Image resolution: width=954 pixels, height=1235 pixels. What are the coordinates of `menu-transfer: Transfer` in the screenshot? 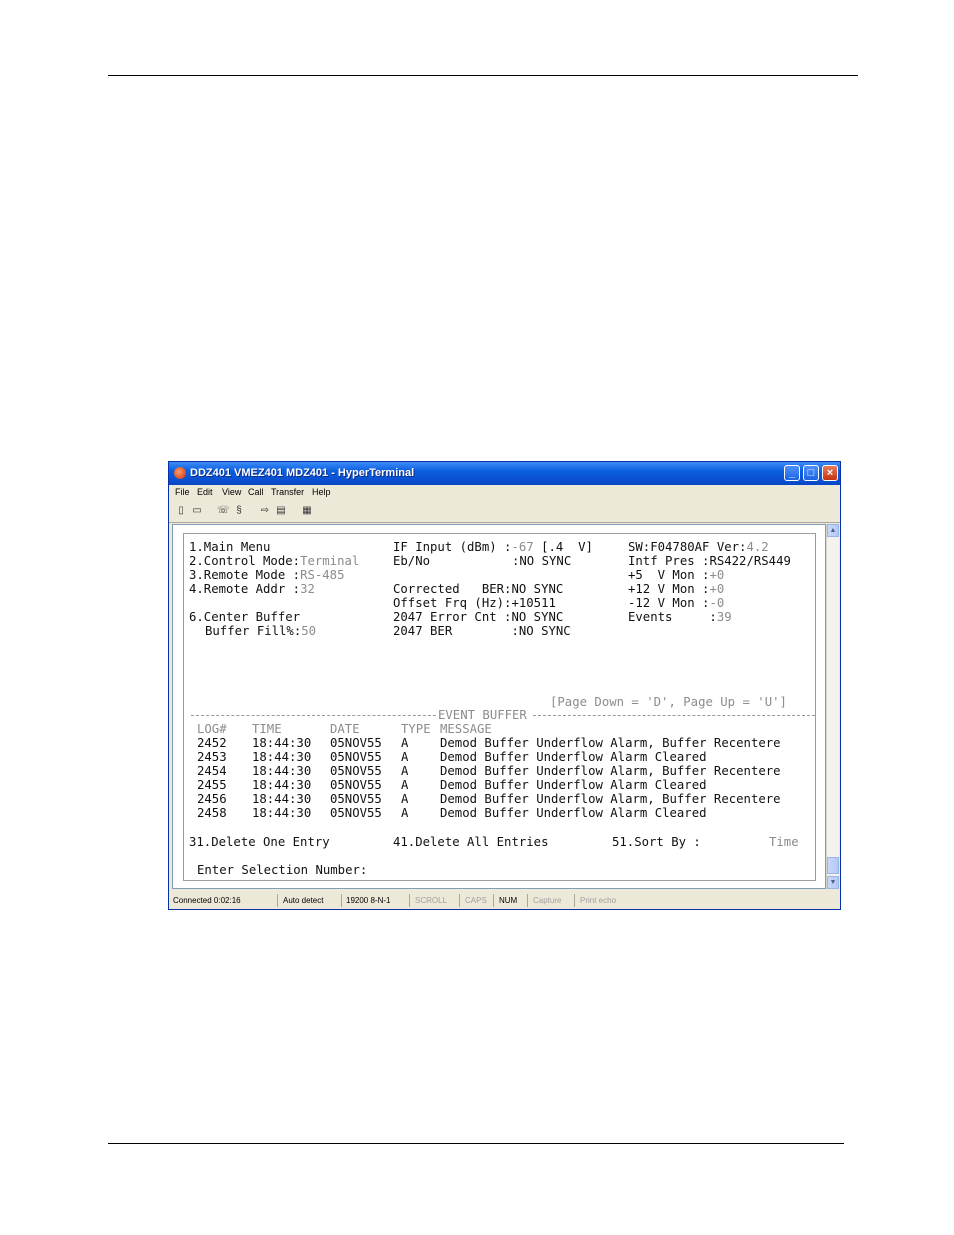 It's located at (287, 492).